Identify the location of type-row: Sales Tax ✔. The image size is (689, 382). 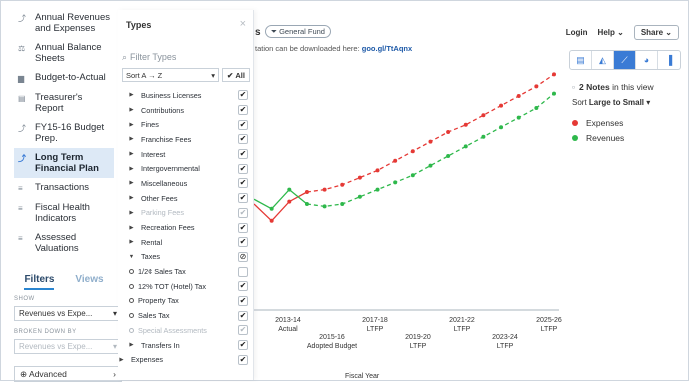
(187, 315).